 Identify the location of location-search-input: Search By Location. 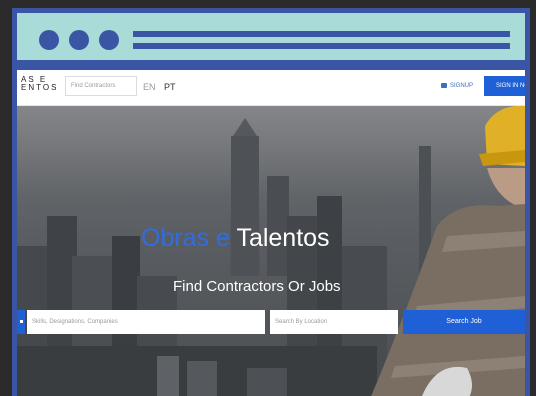
(334, 322).